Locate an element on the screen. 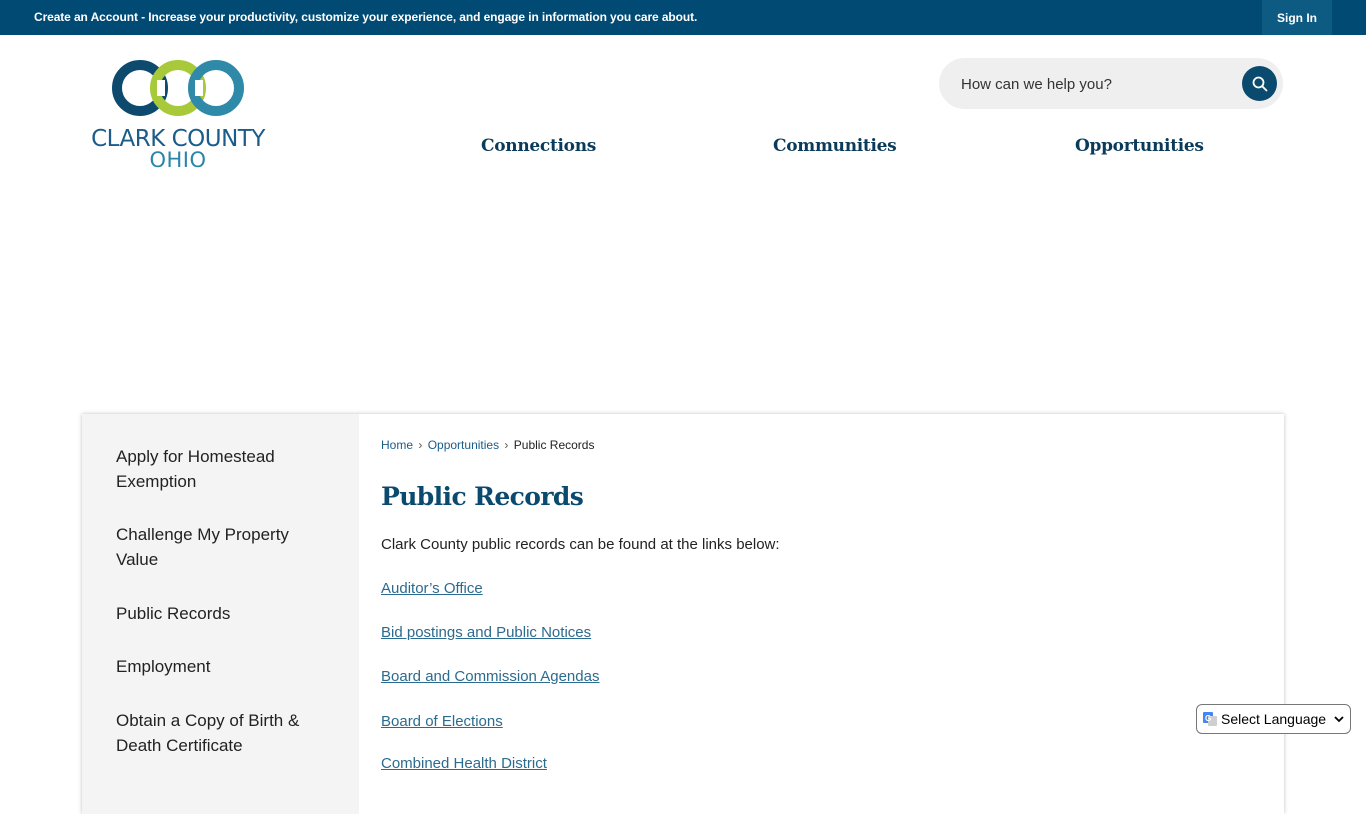 The image size is (1366, 814). nav-connections: Connections is located at coordinates (538, 146).